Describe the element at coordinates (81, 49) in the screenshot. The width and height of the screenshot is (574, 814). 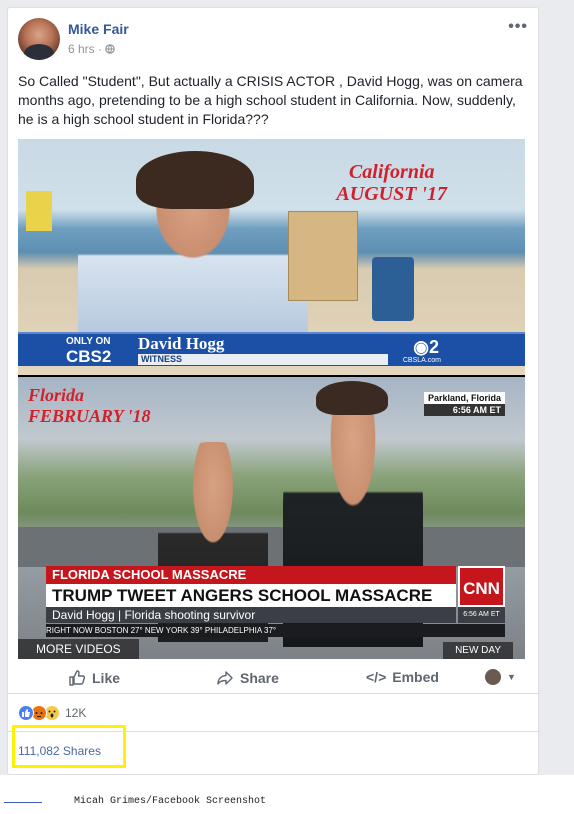
I see `post-time: 6 hrs` at that location.